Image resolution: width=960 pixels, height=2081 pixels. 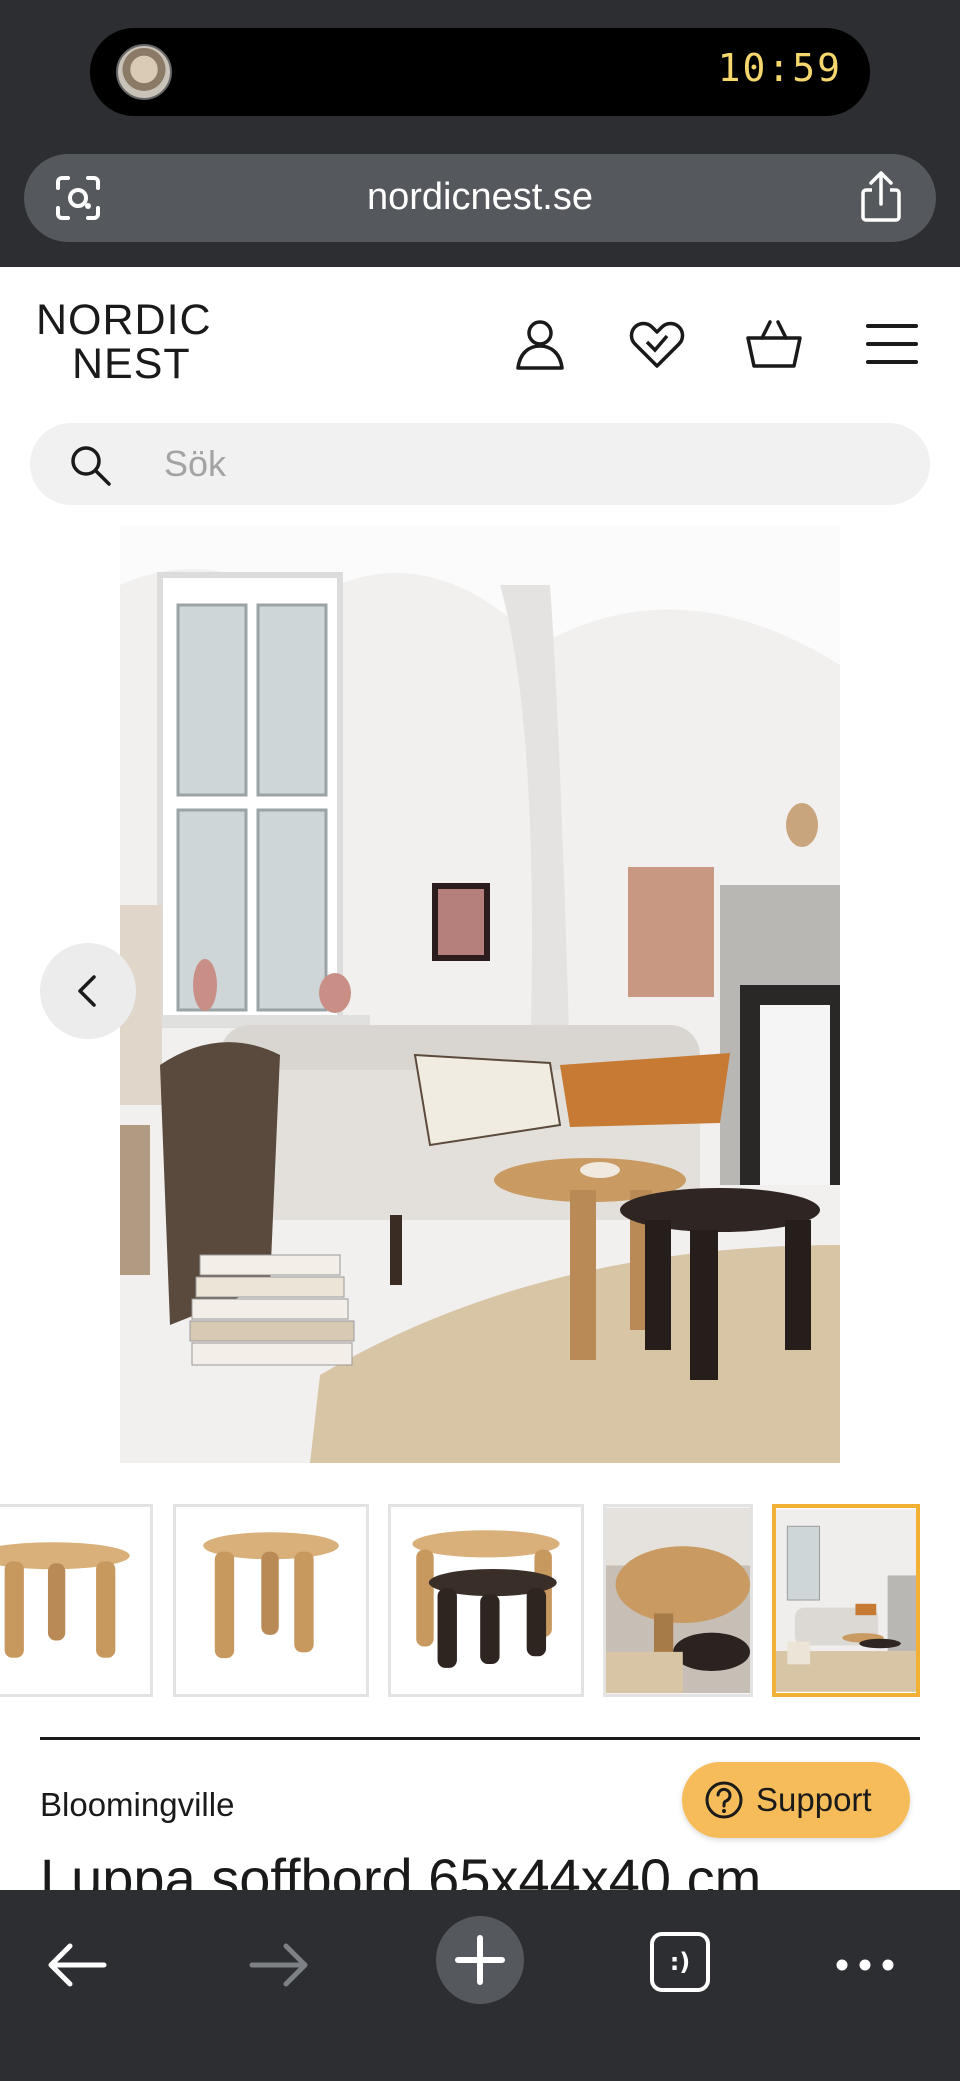 I want to click on status-clock: 10:59, so click(x=779, y=68).